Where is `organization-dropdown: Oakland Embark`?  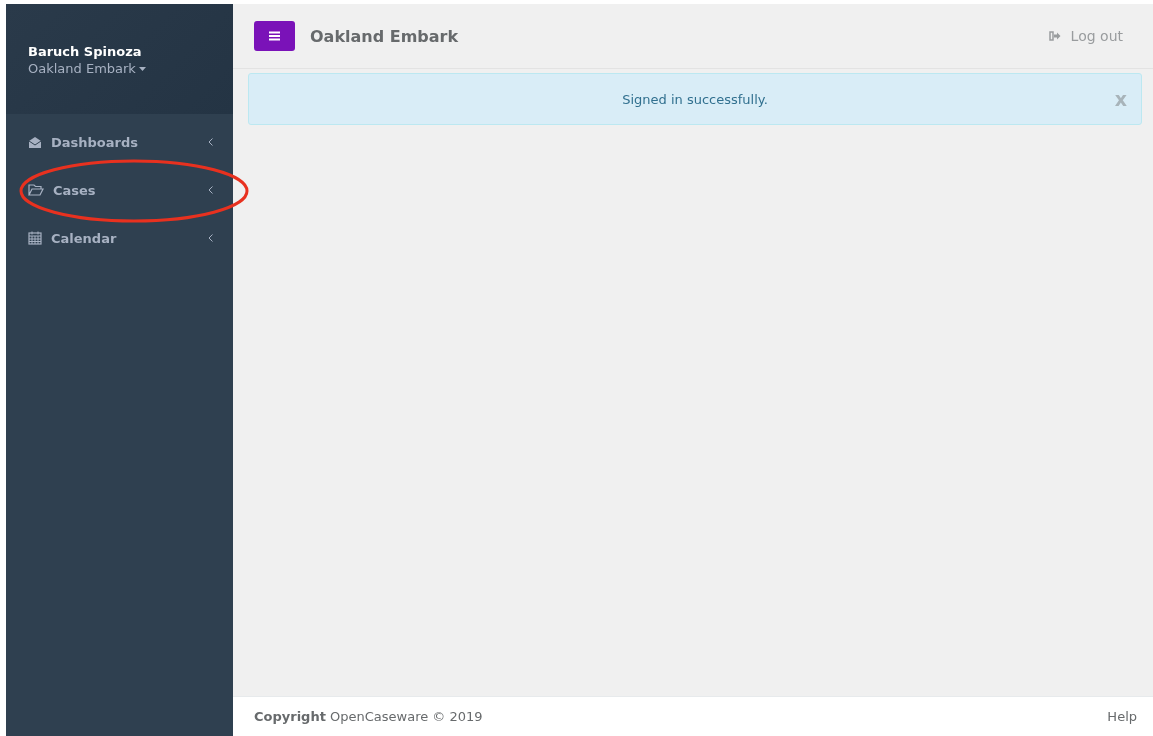 organization-dropdown: Oakland Embark is located at coordinates (87, 68).